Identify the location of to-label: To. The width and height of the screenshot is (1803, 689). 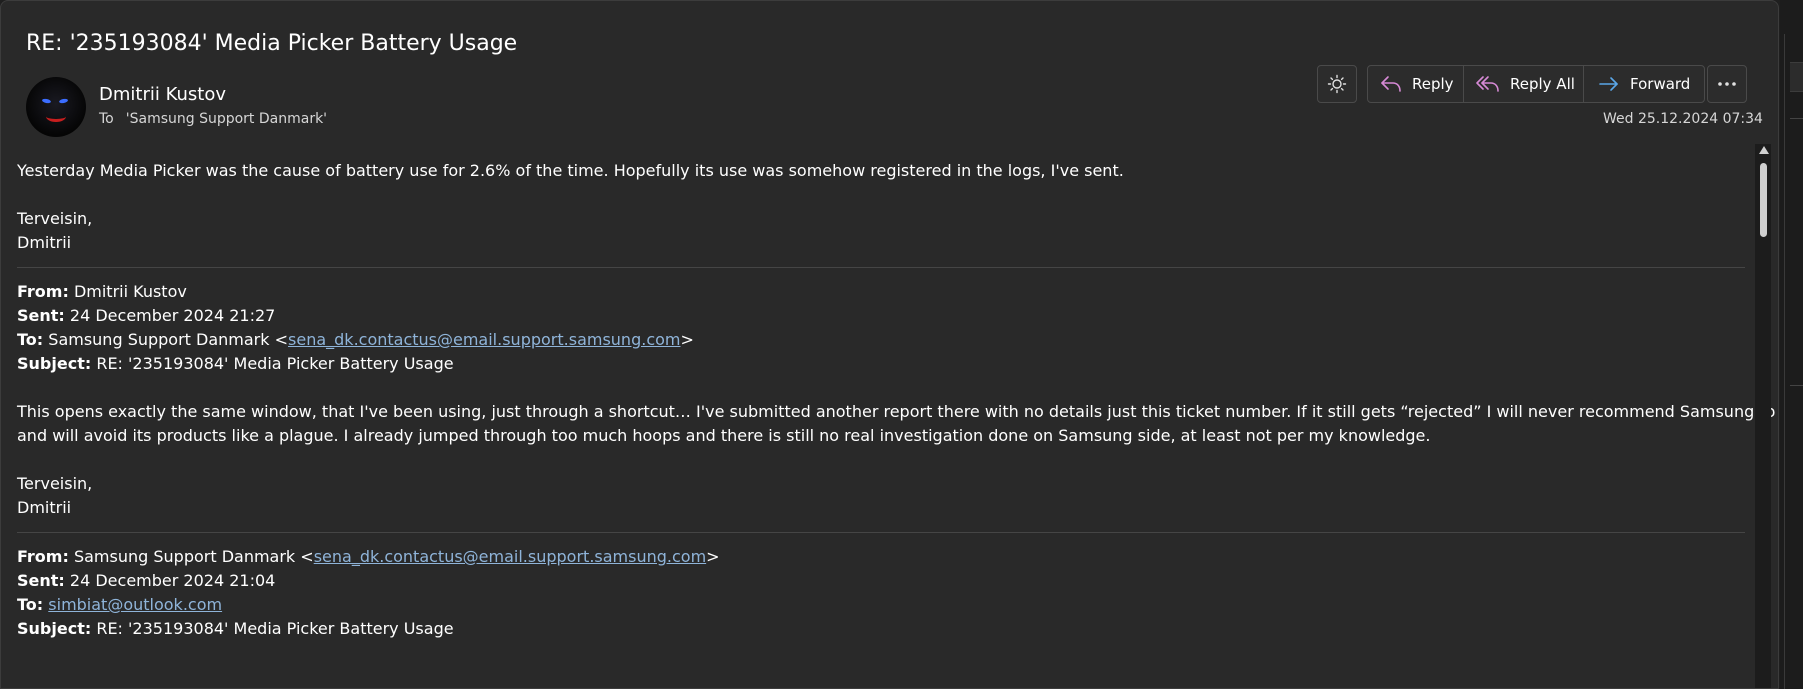
(106, 119).